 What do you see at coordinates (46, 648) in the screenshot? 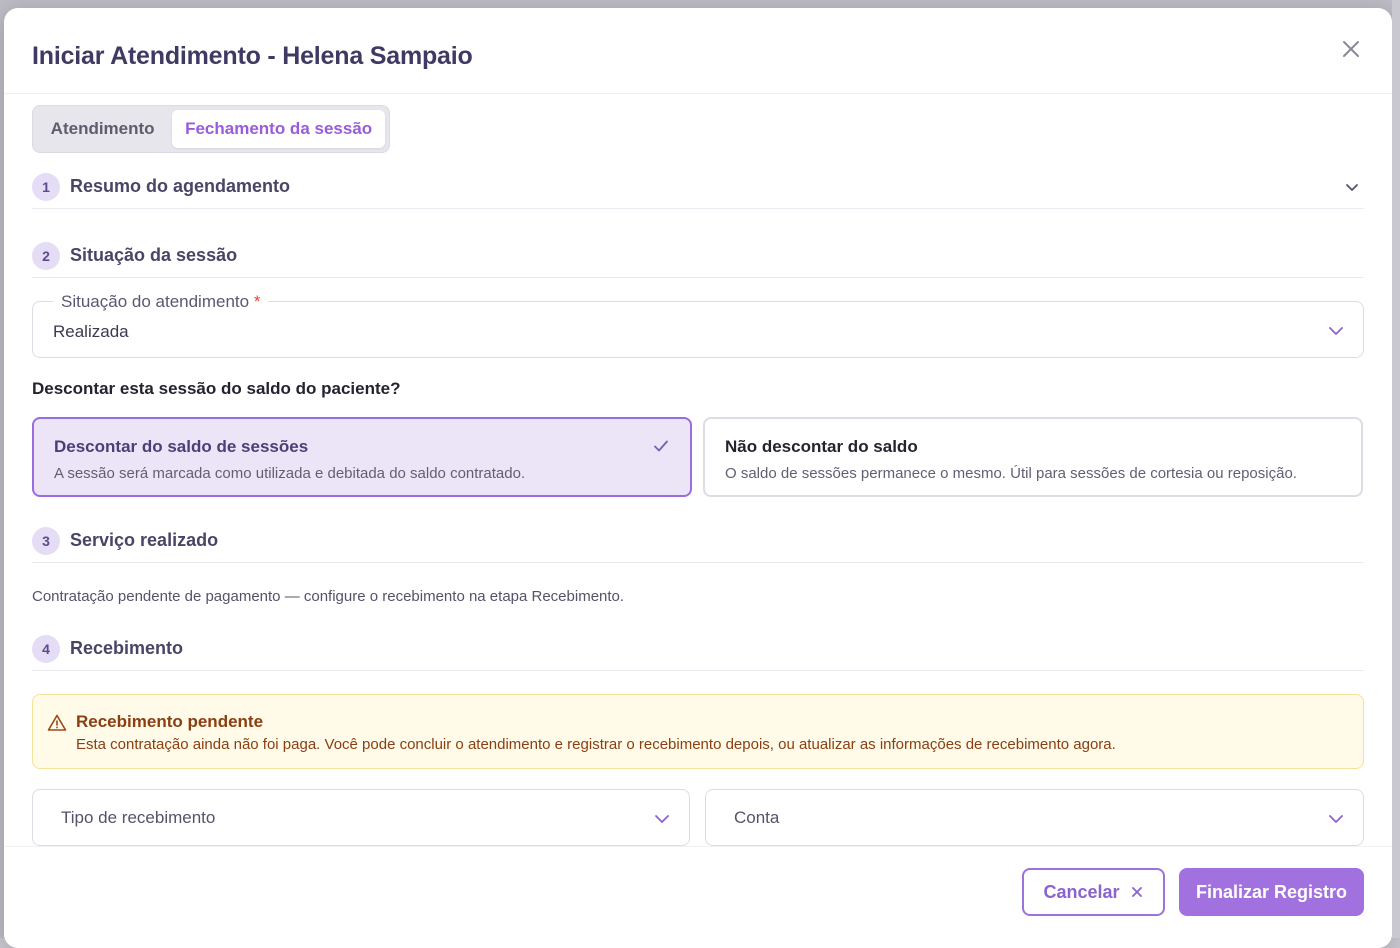
I see `step-badge: 4` at bounding box center [46, 648].